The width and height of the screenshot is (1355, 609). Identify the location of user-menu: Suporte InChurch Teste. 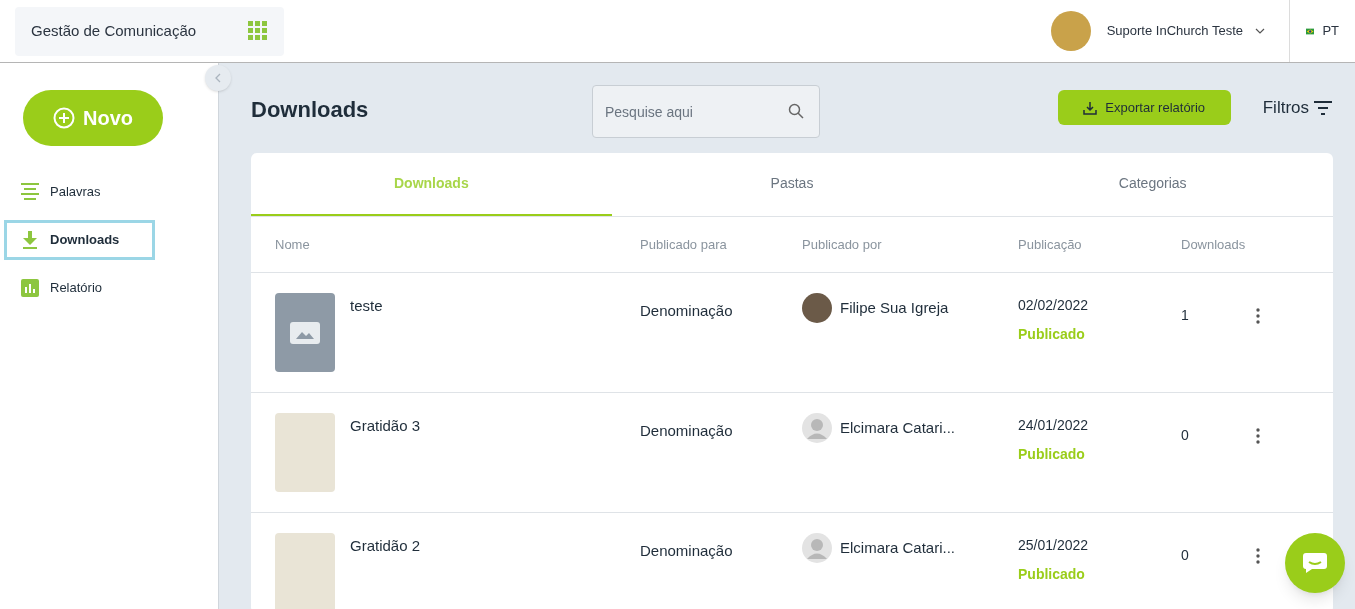
(1197, 31).